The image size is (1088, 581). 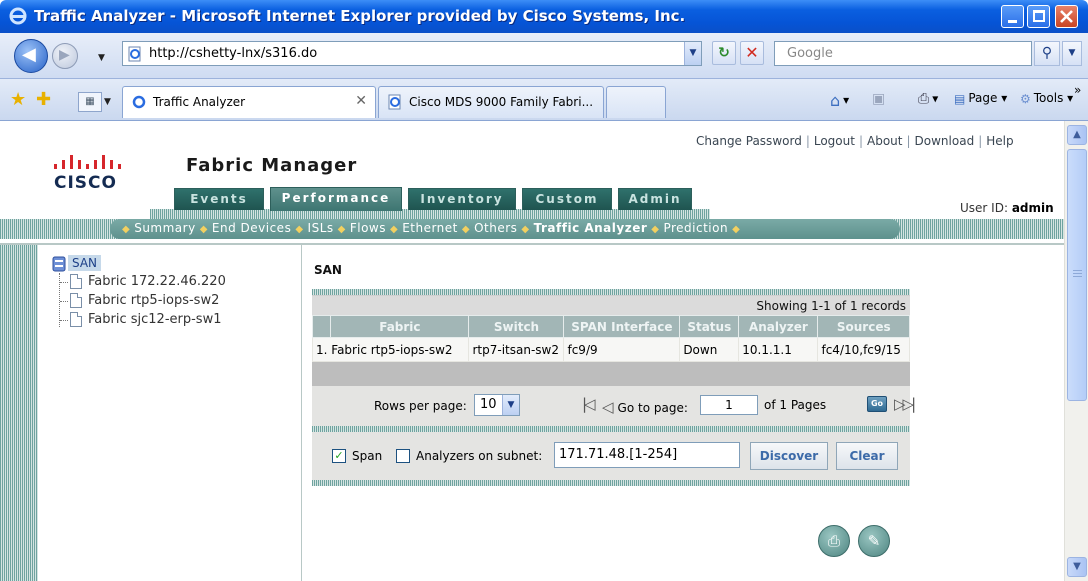 I want to click on subnav-prediction: Prediction, so click(x=695, y=228).